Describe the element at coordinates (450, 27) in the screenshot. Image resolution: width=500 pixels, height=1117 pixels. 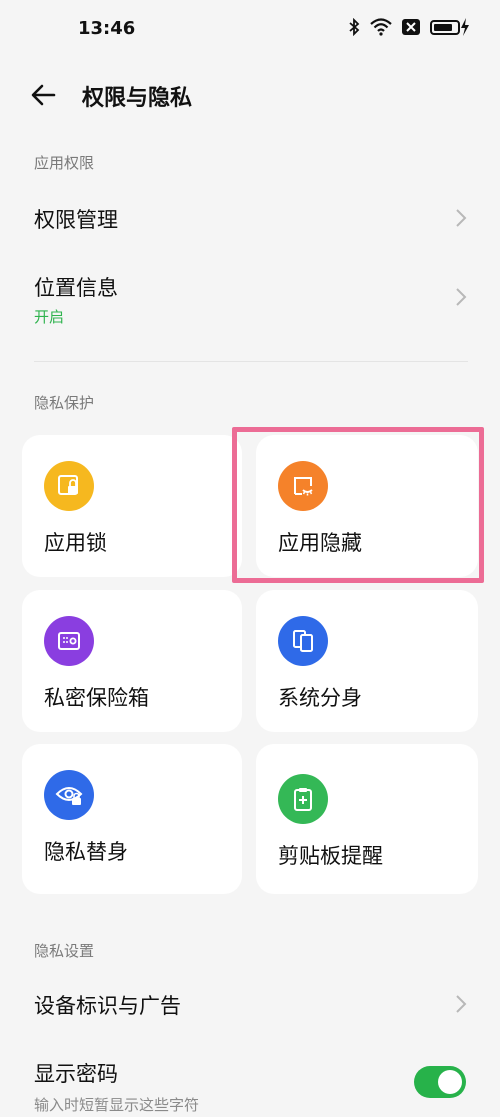
I see `battery-icon` at that location.